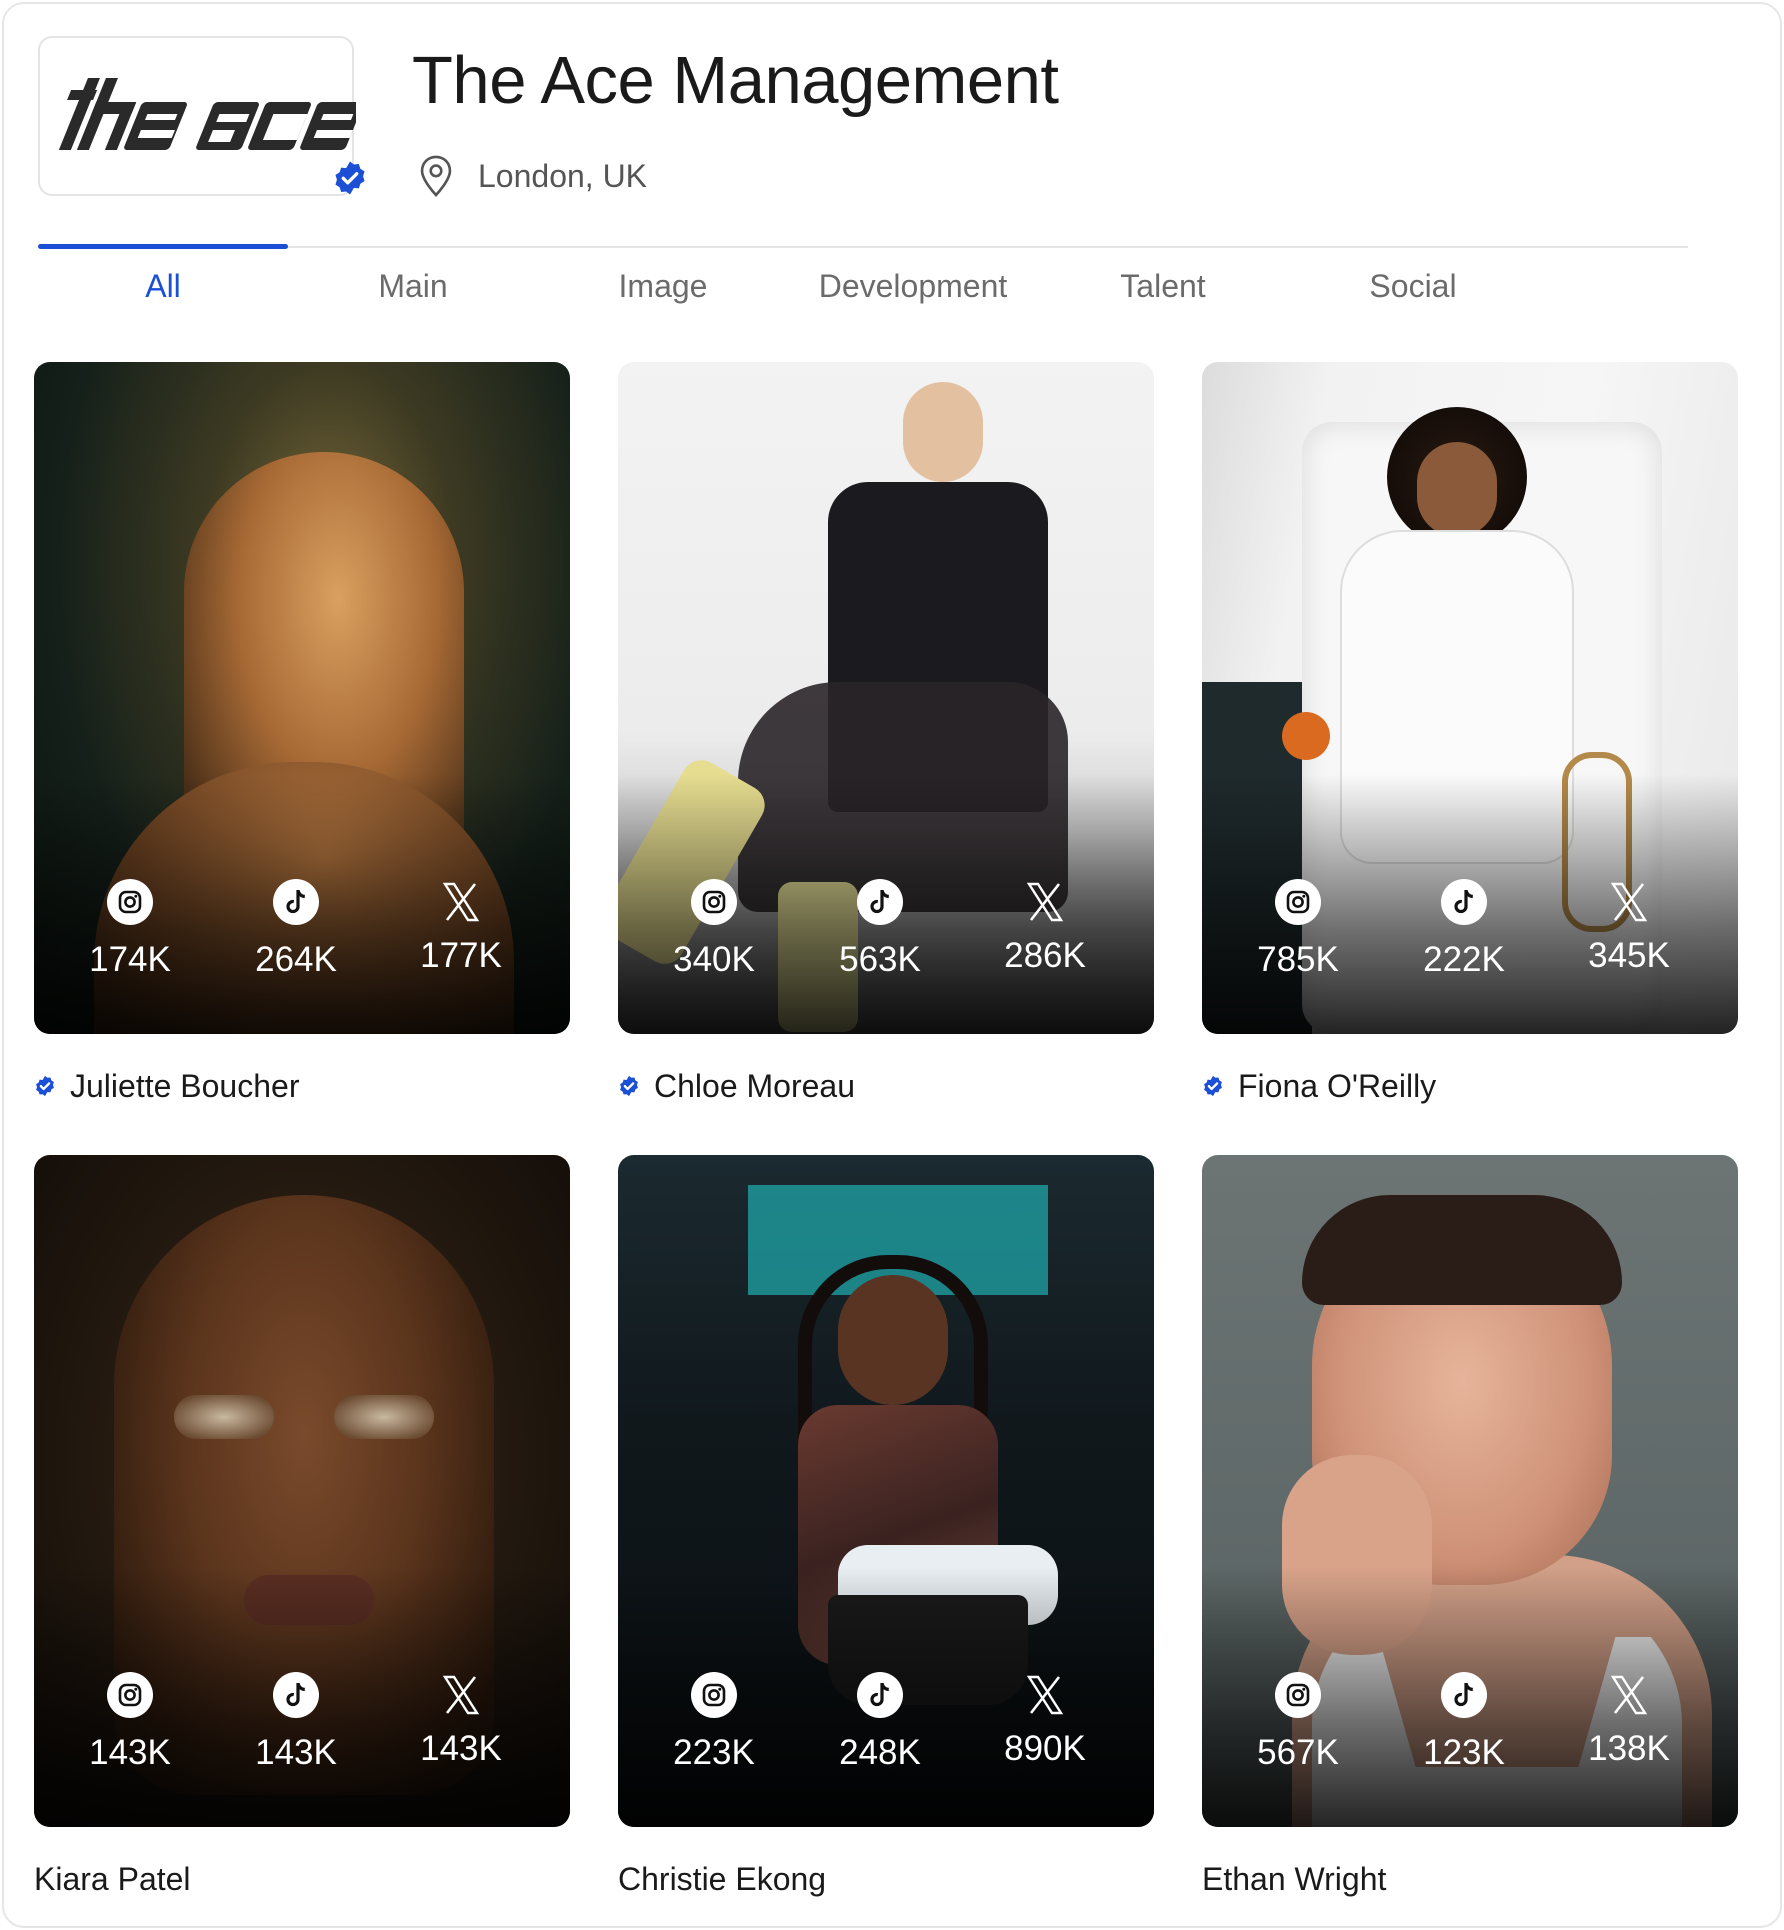  Describe the element at coordinates (735, 80) in the screenshot. I see `agency-name: The Ace Management` at that location.